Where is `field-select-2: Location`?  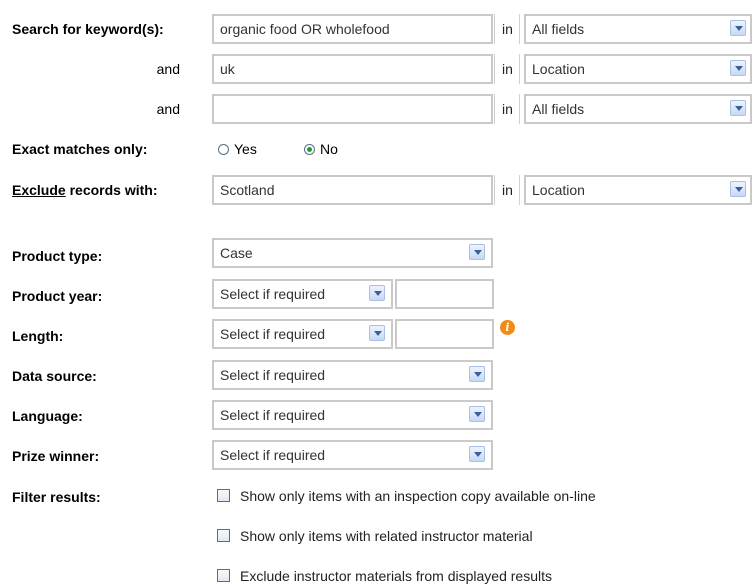
field-select-2: Location is located at coordinates (638, 69).